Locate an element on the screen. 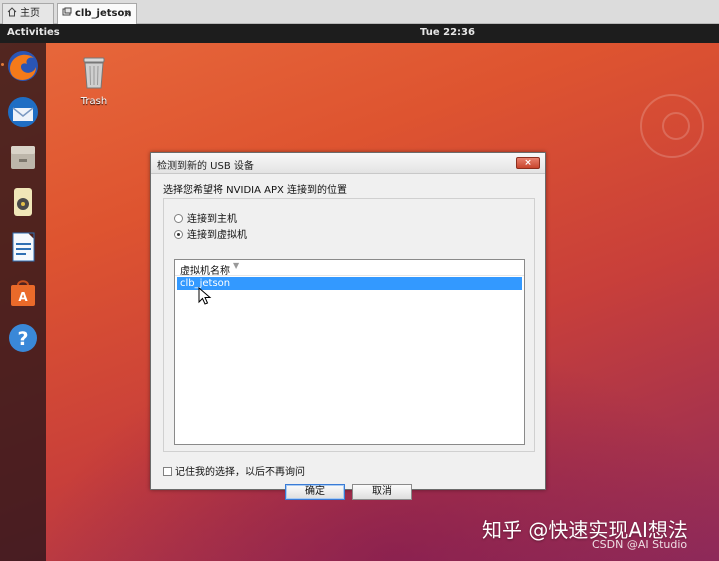 This screenshot has height=561, width=719. radio-connect-host: 连接到主机 is located at coordinates (205, 217).